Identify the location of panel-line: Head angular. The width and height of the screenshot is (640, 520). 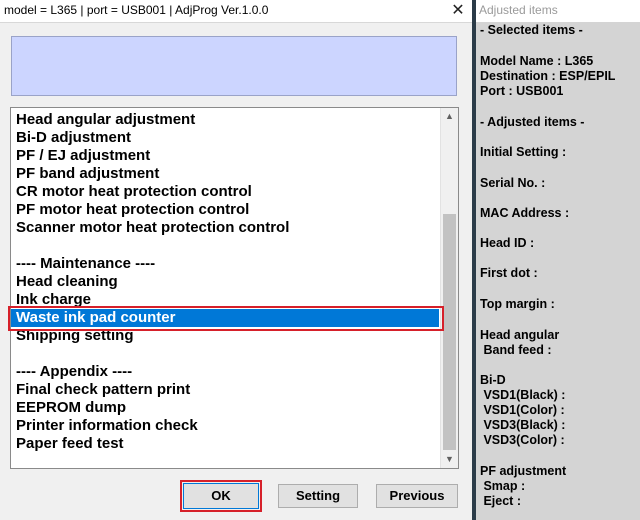
(520, 335).